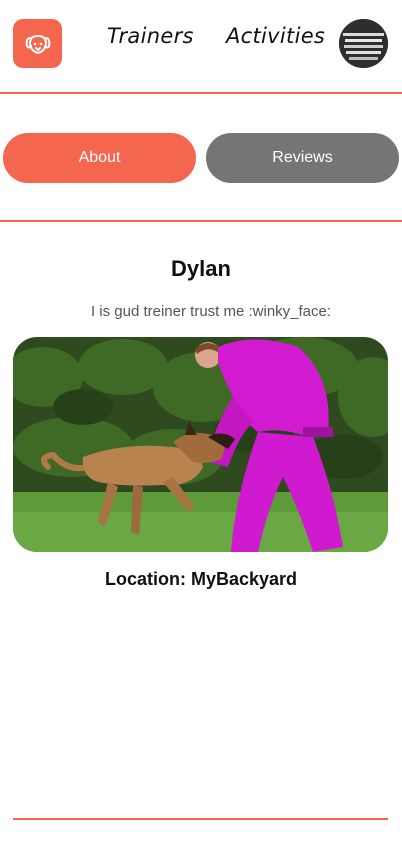 This screenshot has width=402, height=843. I want to click on footer-divider, so click(200, 819).